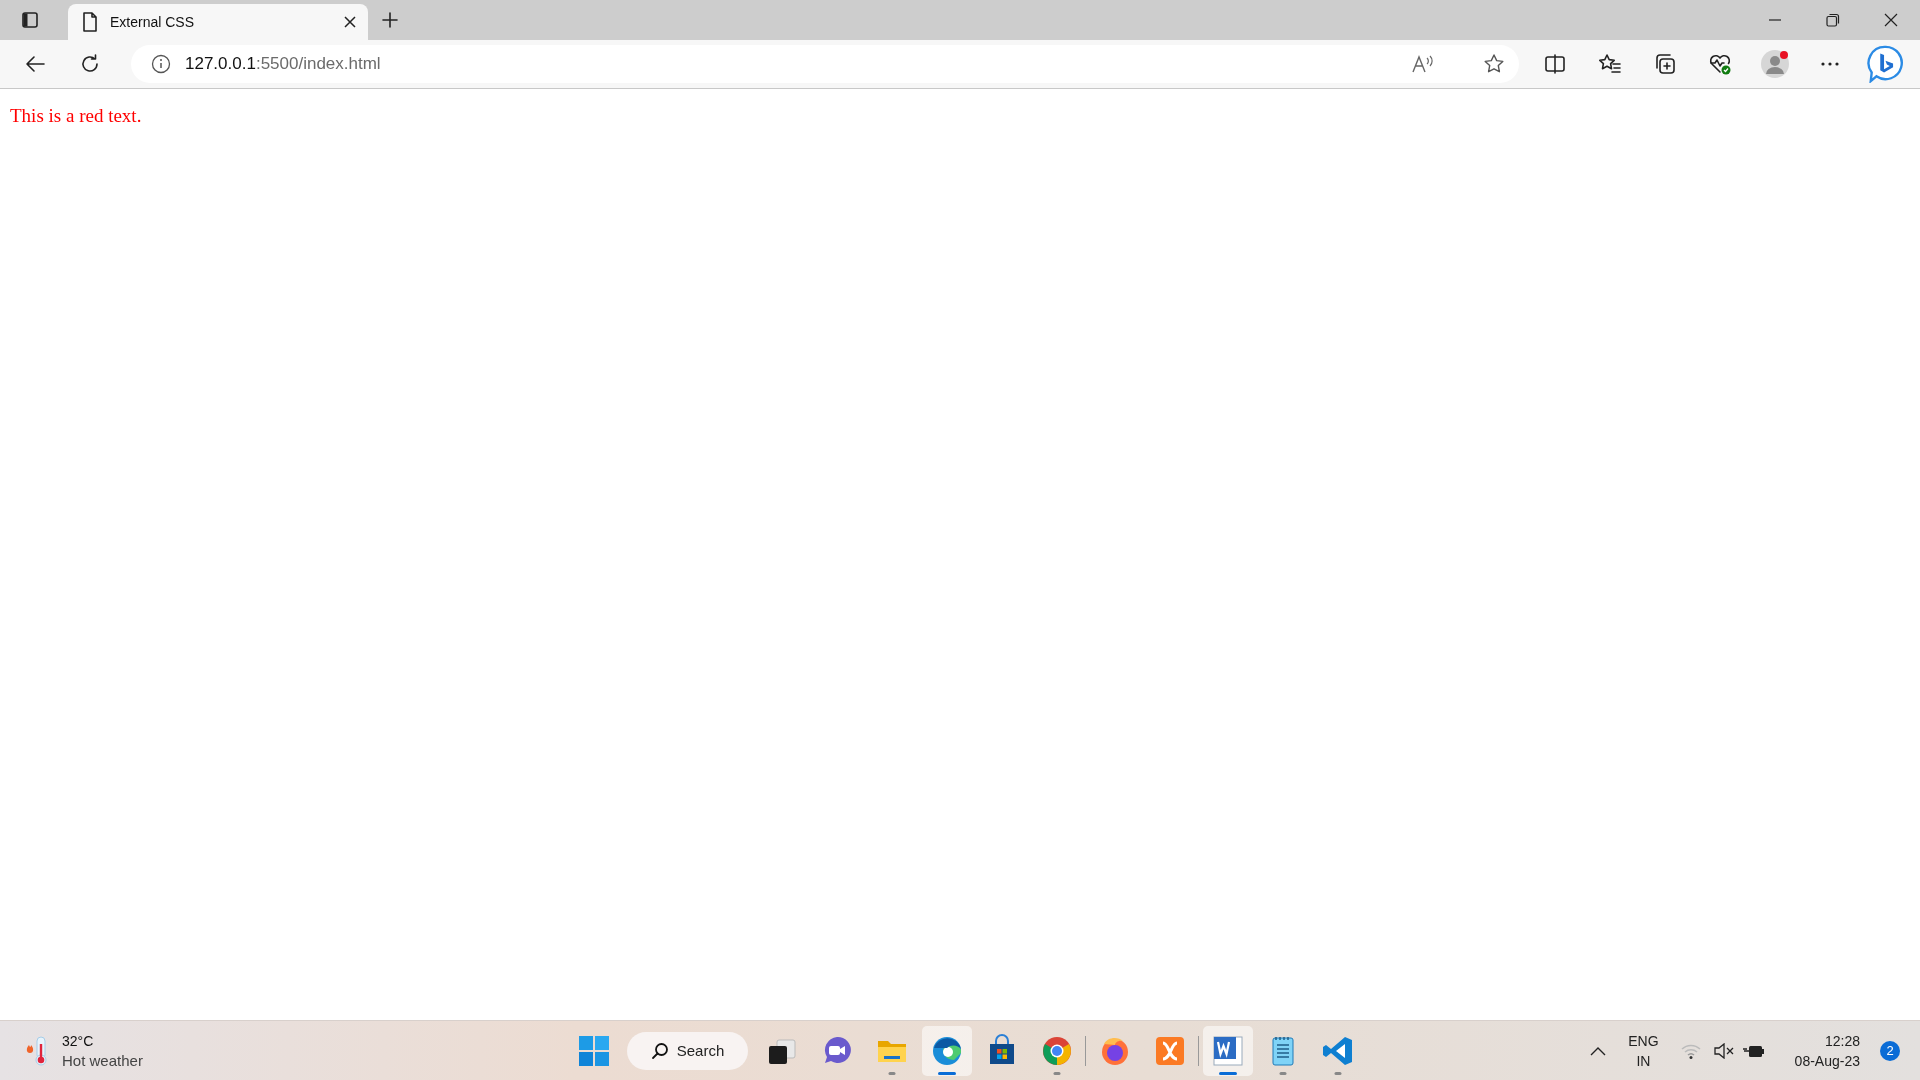 The width and height of the screenshot is (1920, 1080). Describe the element at coordinates (1719, 64) in the screenshot. I see `heart-pulse-icon` at that location.